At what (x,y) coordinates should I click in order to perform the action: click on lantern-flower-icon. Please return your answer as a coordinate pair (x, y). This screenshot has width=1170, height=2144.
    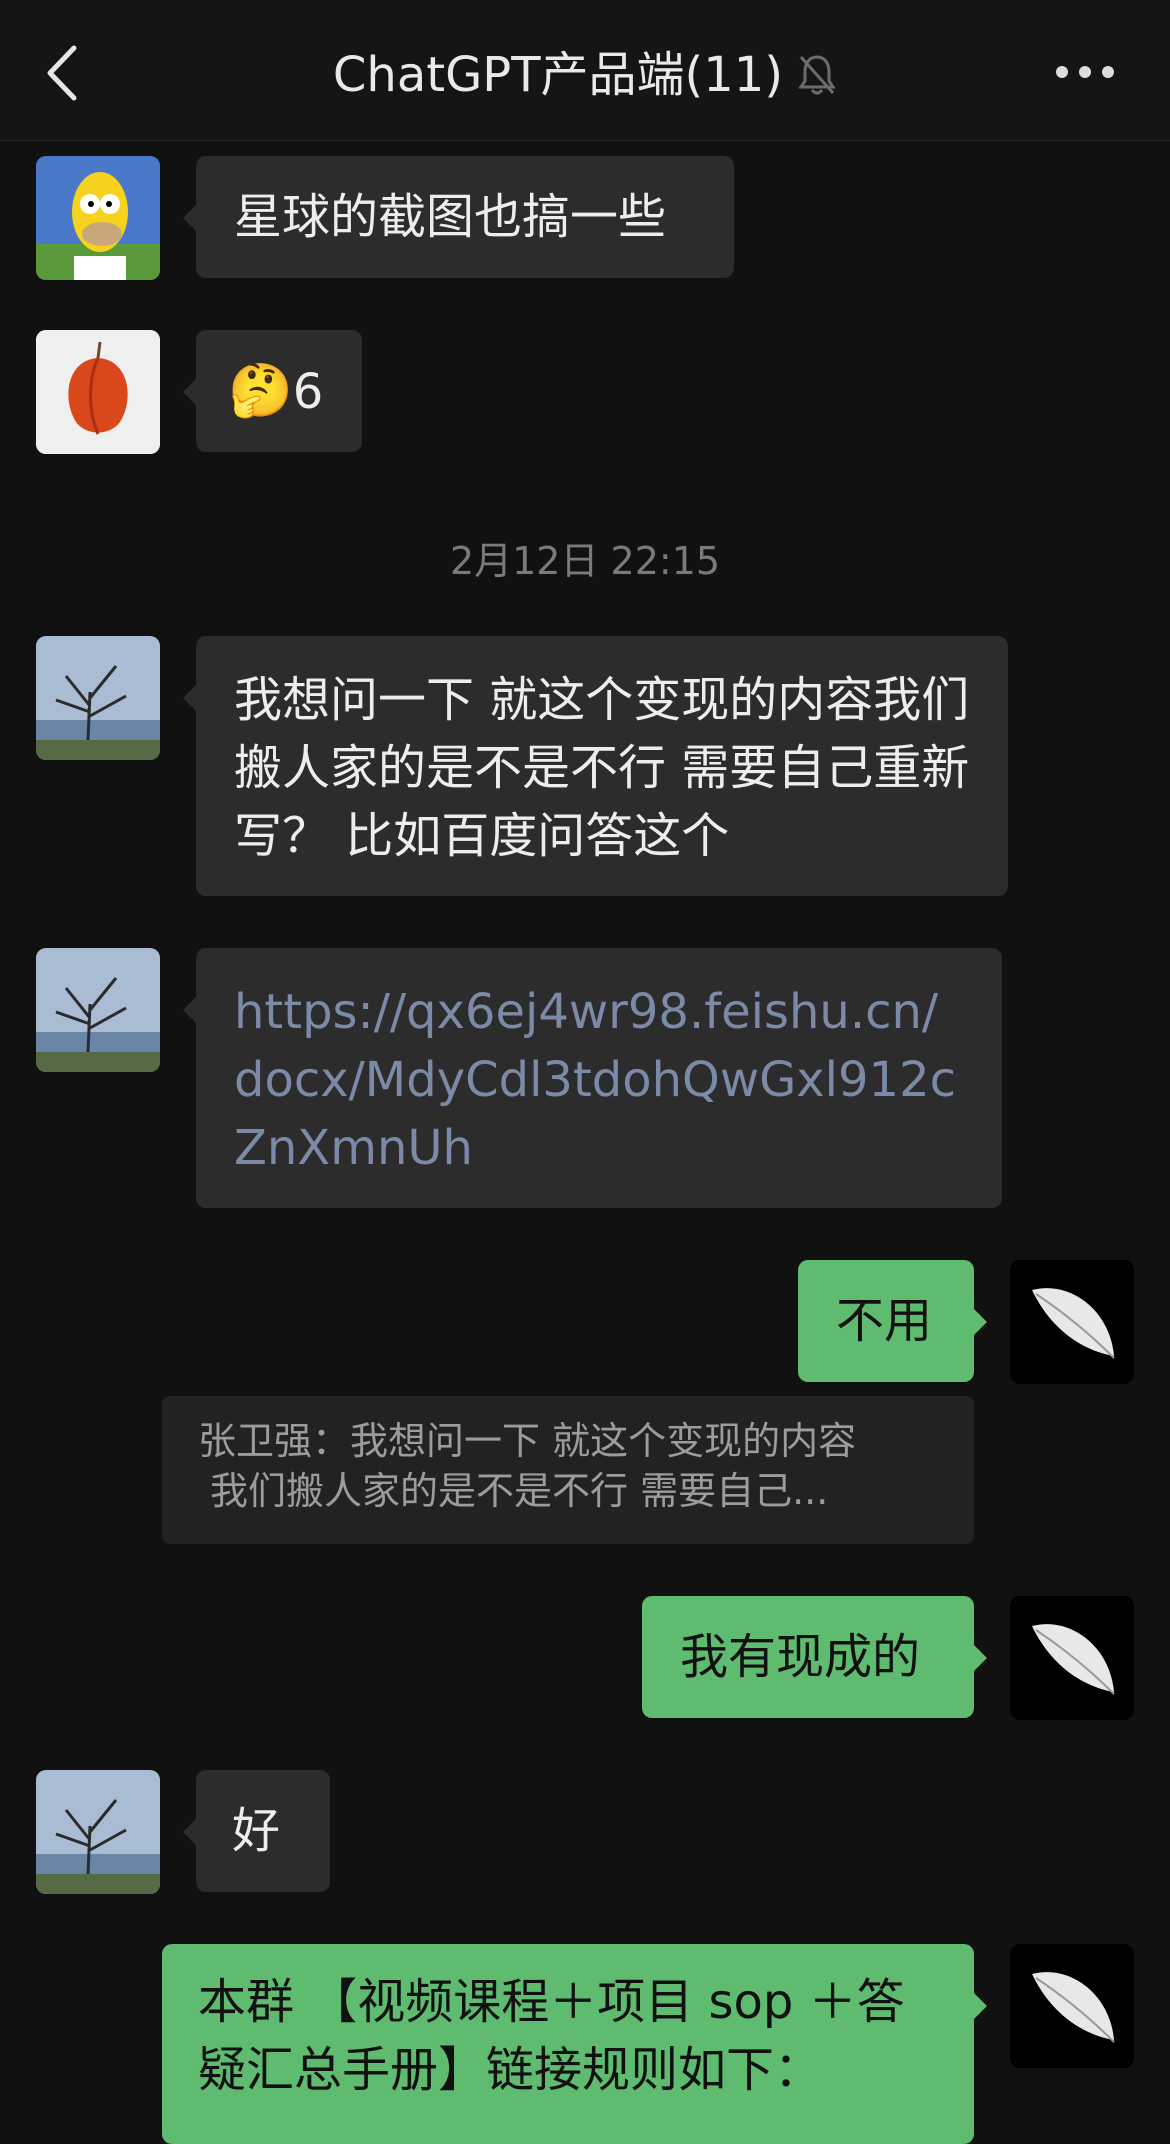
    Looking at the image, I should click on (98, 392).